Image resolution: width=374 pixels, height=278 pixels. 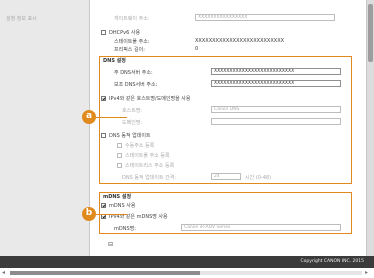 What do you see at coordinates (147, 156) in the screenshot?
I see `stateful-register-label: 스테이트풀 주소 등록` at bounding box center [147, 156].